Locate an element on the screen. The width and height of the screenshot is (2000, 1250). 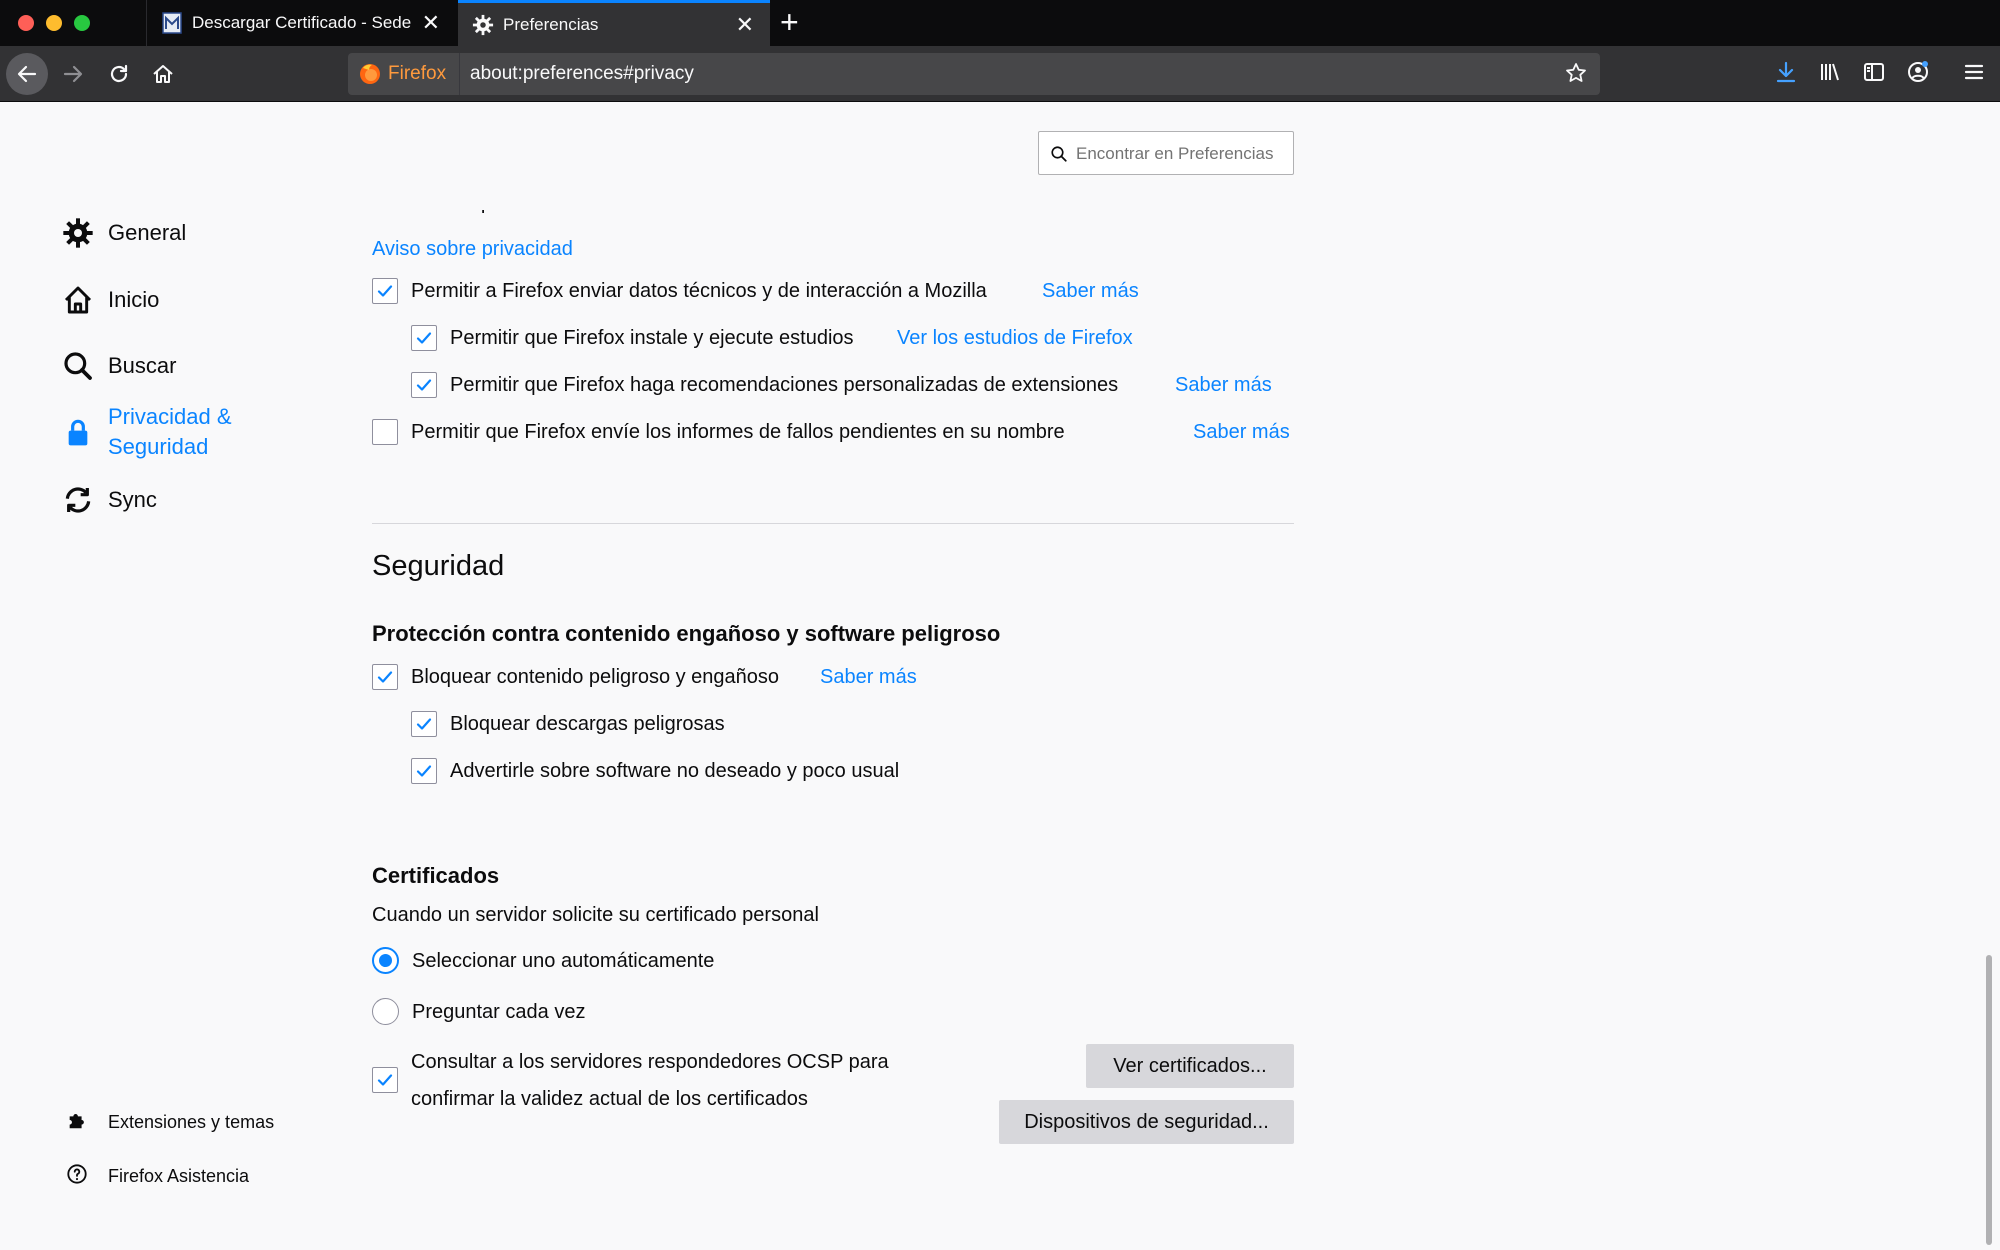
certificates-heading: Certificados is located at coordinates (436, 875).